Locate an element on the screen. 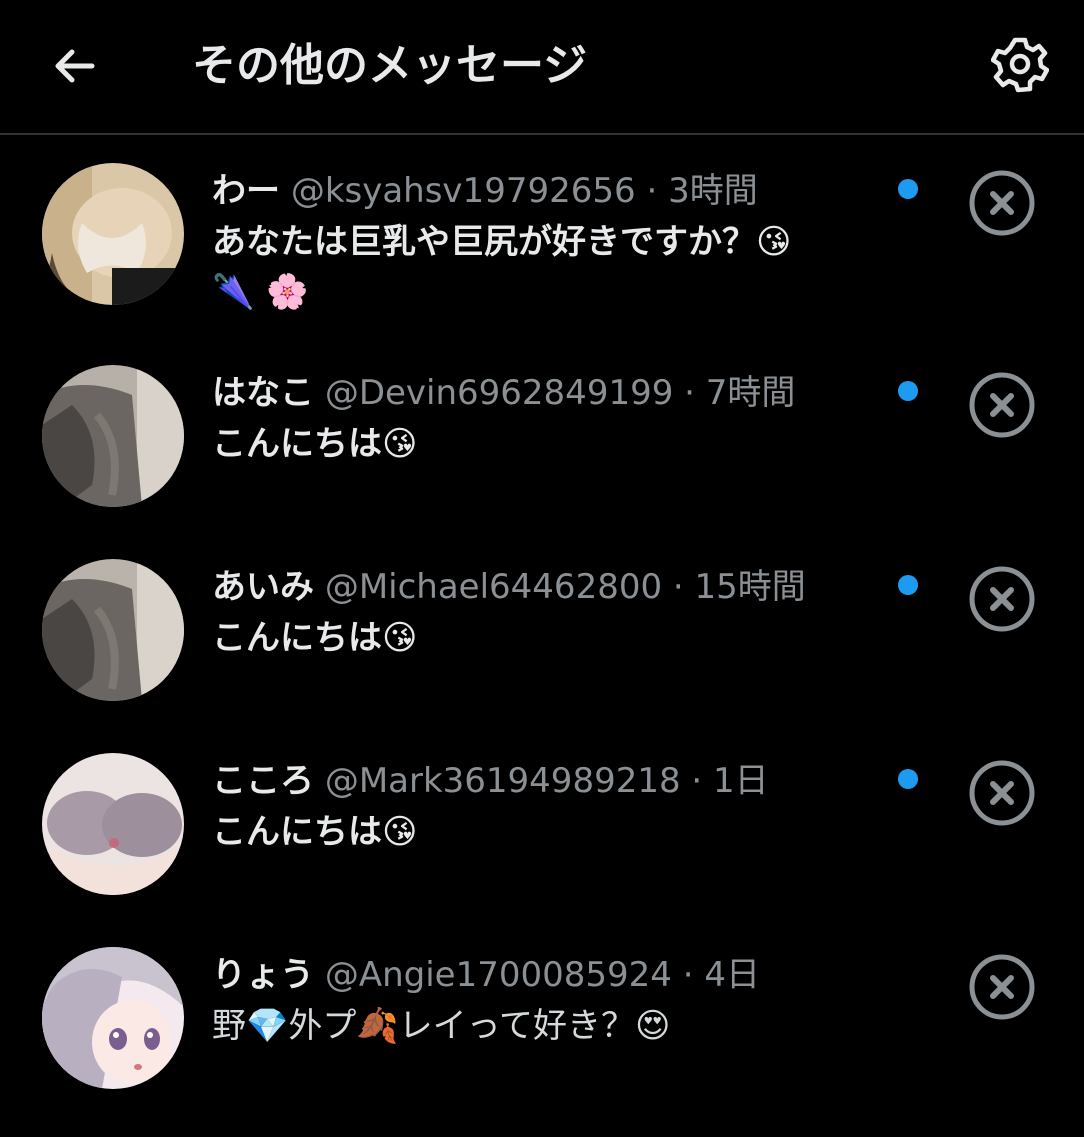 This screenshot has height=1137, width=1084. message-meta: りょう @Angie1700085924 · 4日 is located at coordinates (486, 975).